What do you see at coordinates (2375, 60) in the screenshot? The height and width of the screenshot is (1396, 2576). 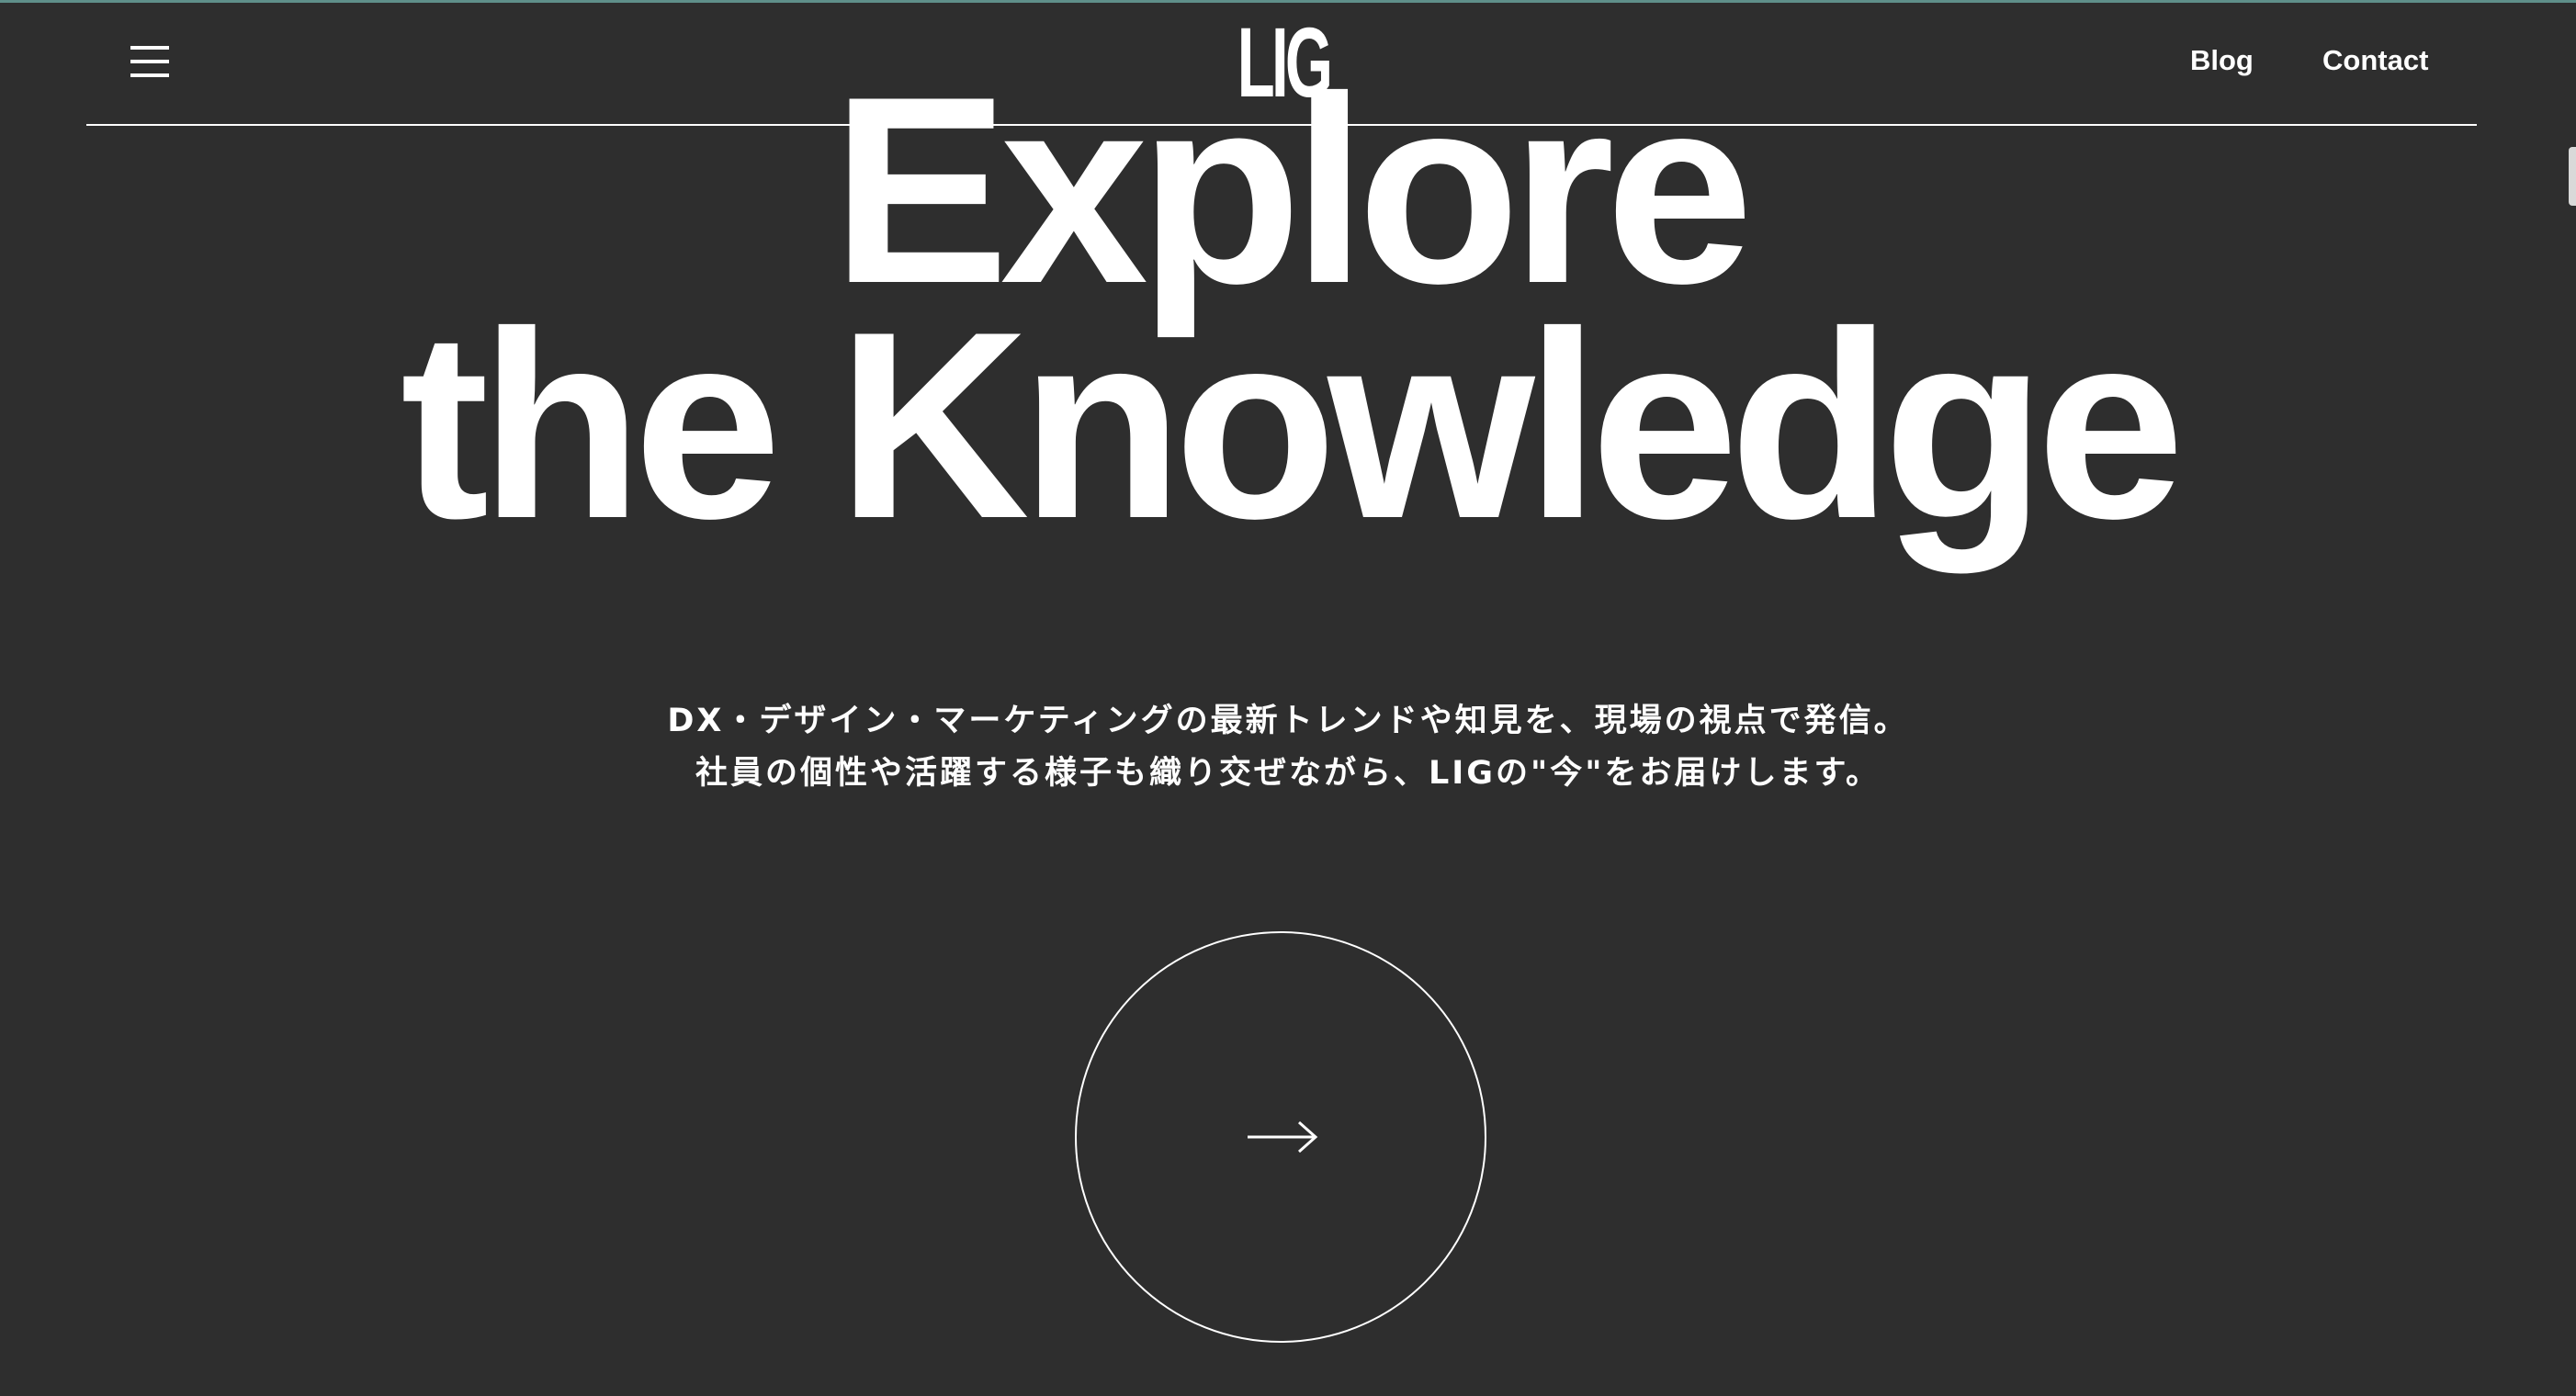 I see `nav-link-contact: Contact` at bounding box center [2375, 60].